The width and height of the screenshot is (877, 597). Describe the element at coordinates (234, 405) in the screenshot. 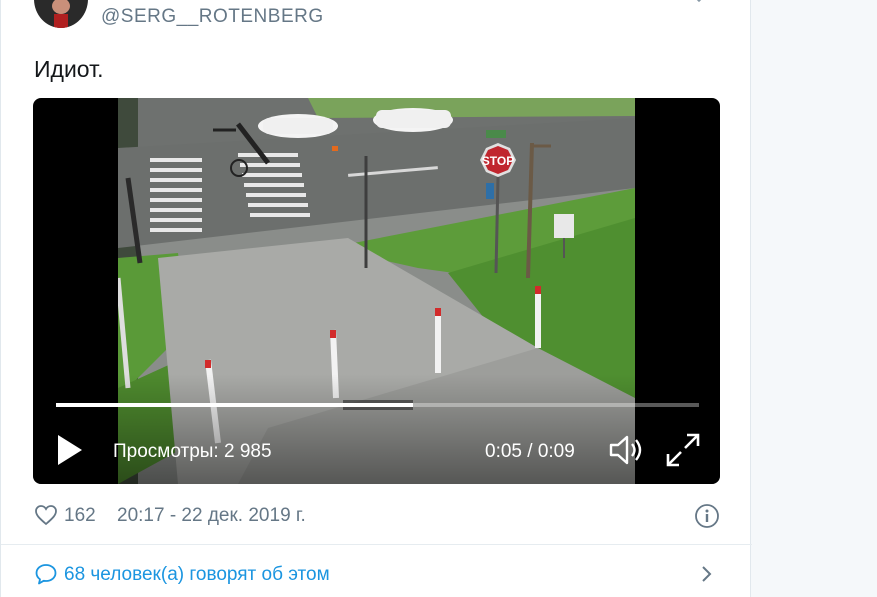

I see `progress-fill` at that location.